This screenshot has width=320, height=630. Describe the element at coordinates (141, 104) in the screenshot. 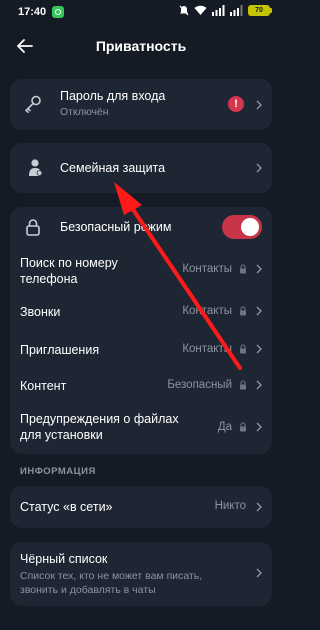

I see `password-row: Пароль для входа Отключён !` at that location.